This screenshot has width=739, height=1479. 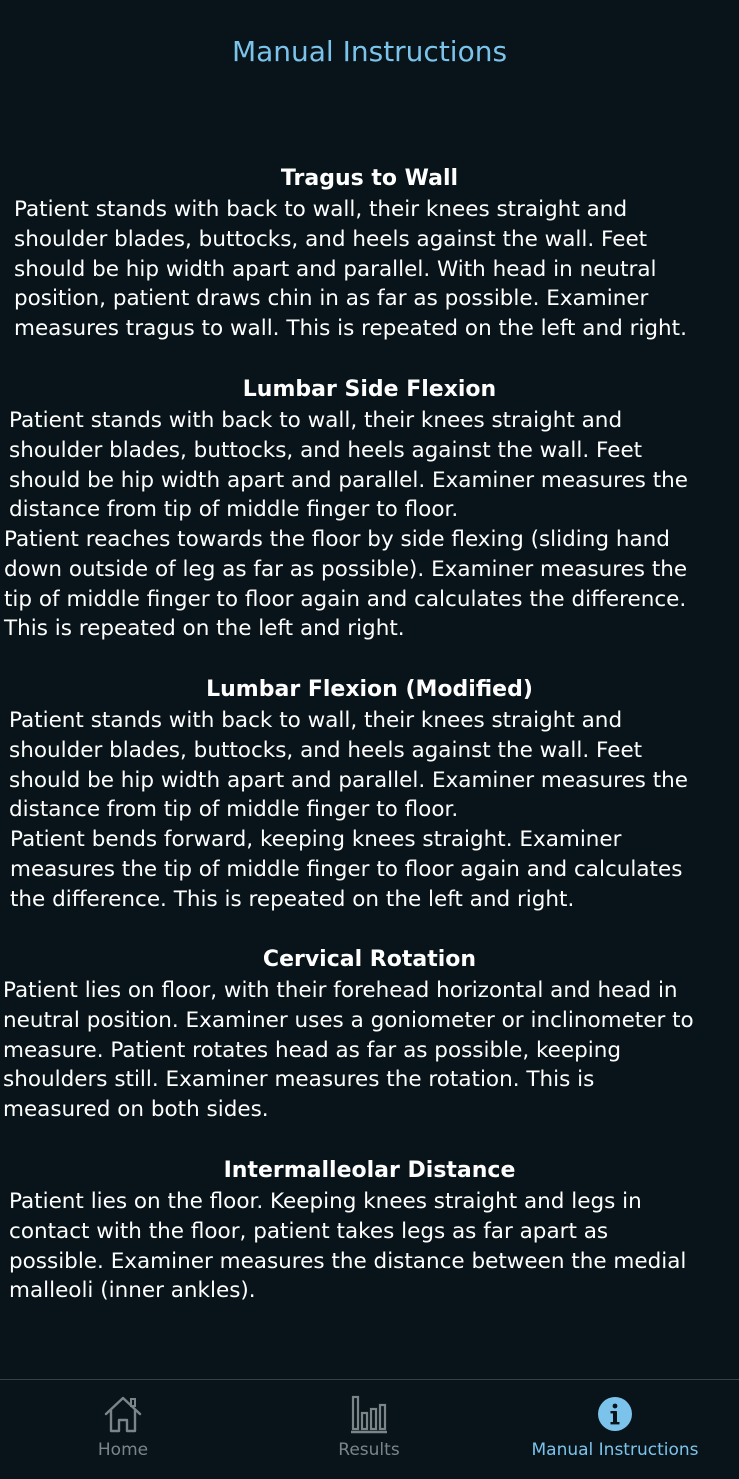 I want to click on tab-manual-instructions-label: Manual Instructions, so click(x=615, y=1450).